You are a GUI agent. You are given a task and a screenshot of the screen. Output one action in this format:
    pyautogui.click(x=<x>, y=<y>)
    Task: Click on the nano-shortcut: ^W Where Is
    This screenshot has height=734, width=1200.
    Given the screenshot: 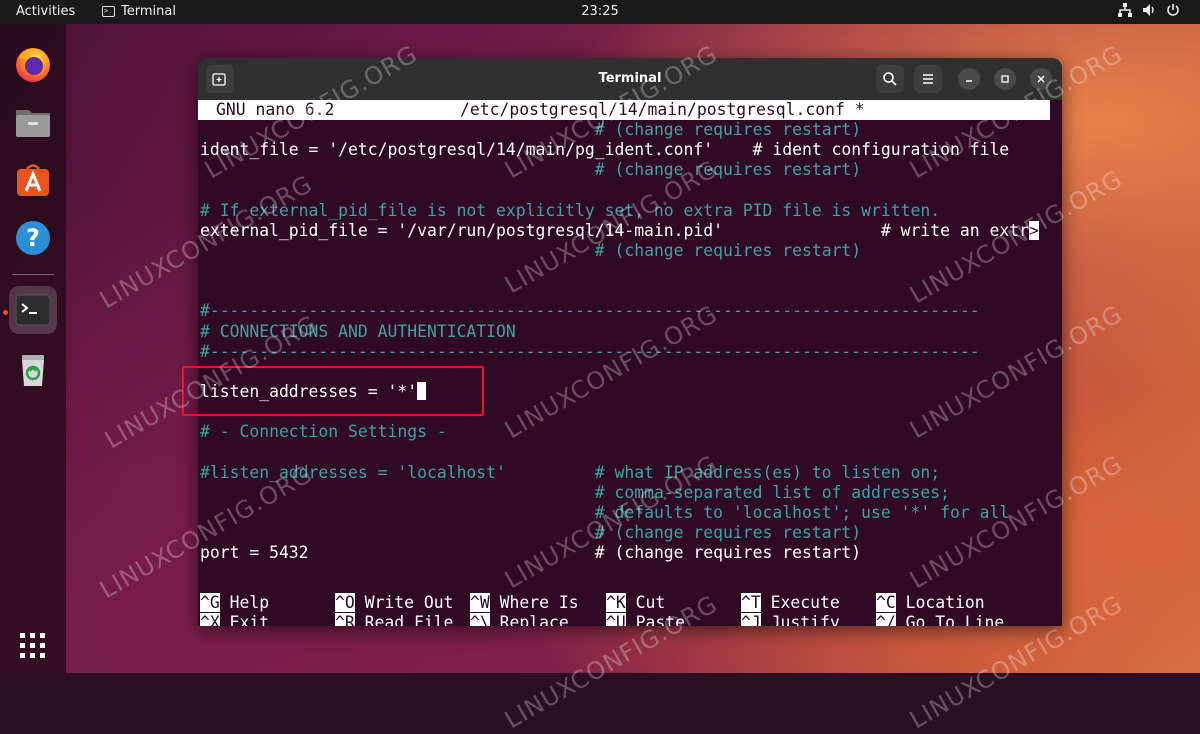 What is the action you would take?
    pyautogui.click(x=524, y=603)
    